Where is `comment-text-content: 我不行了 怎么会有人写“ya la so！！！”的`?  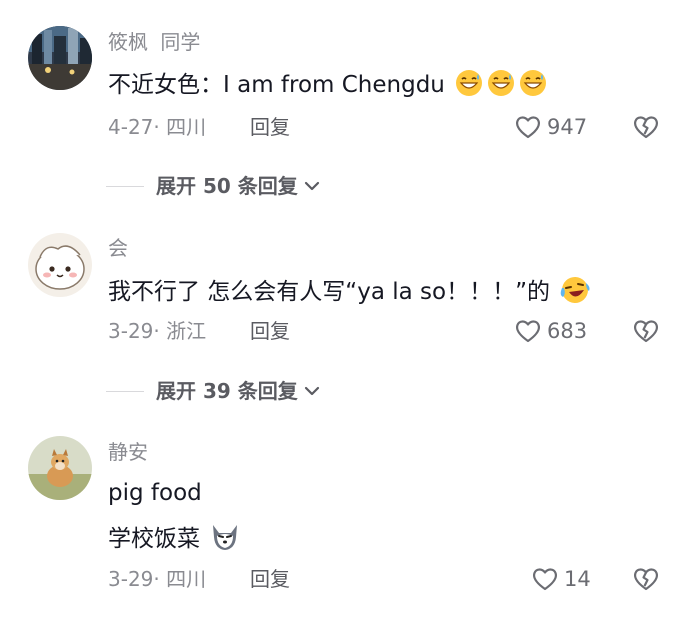
comment-text-content: 我不行了 怎么会有人写“ya la so！！！”的 is located at coordinates (329, 292).